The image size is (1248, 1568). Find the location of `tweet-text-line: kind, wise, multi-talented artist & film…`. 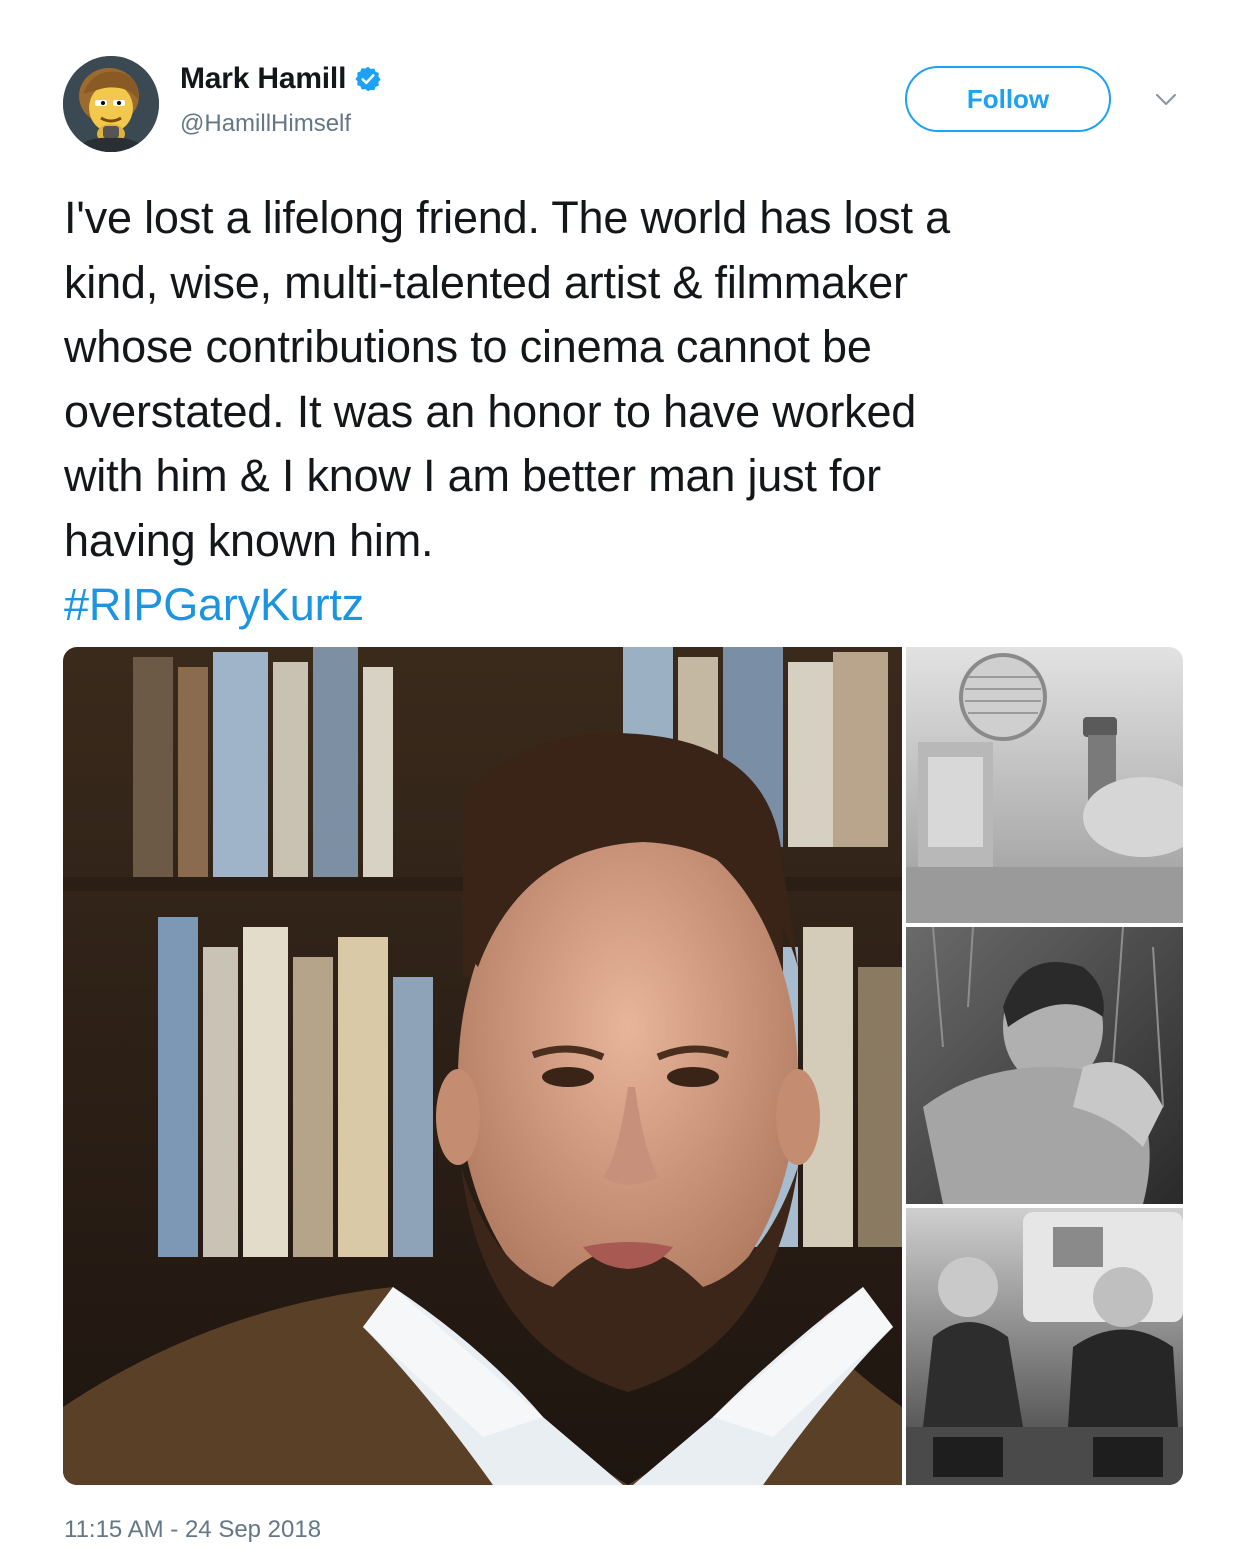

tweet-text-line: kind, wise, multi-talented artist & film… is located at coordinates (486, 282).